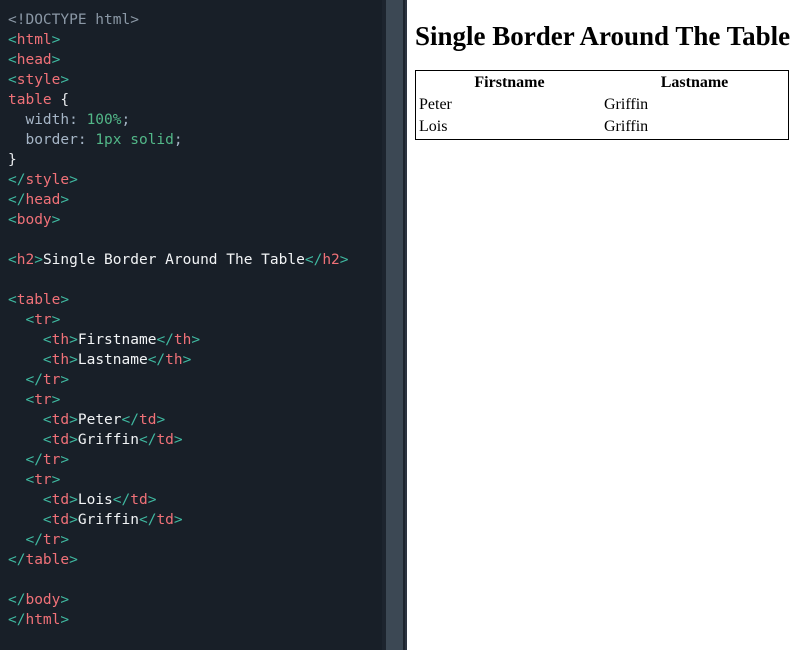 Image resolution: width=797 pixels, height=650 pixels. I want to click on code-line: <!DOCTYPE html>, so click(195, 20).